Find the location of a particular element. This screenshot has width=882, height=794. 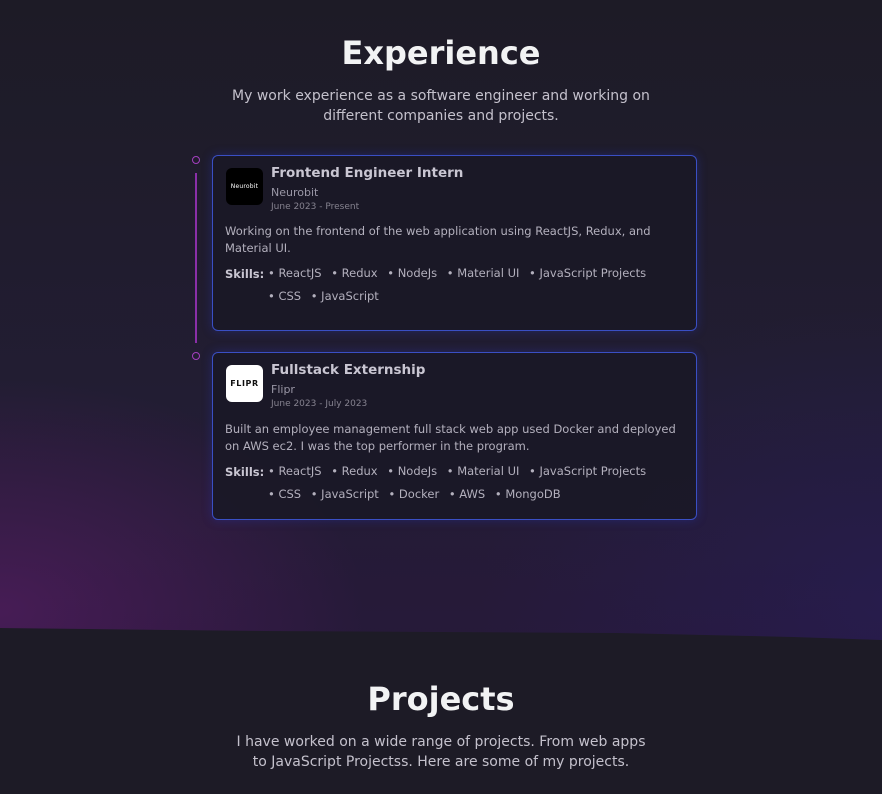

timeline-connector is located at coordinates (196, 258).